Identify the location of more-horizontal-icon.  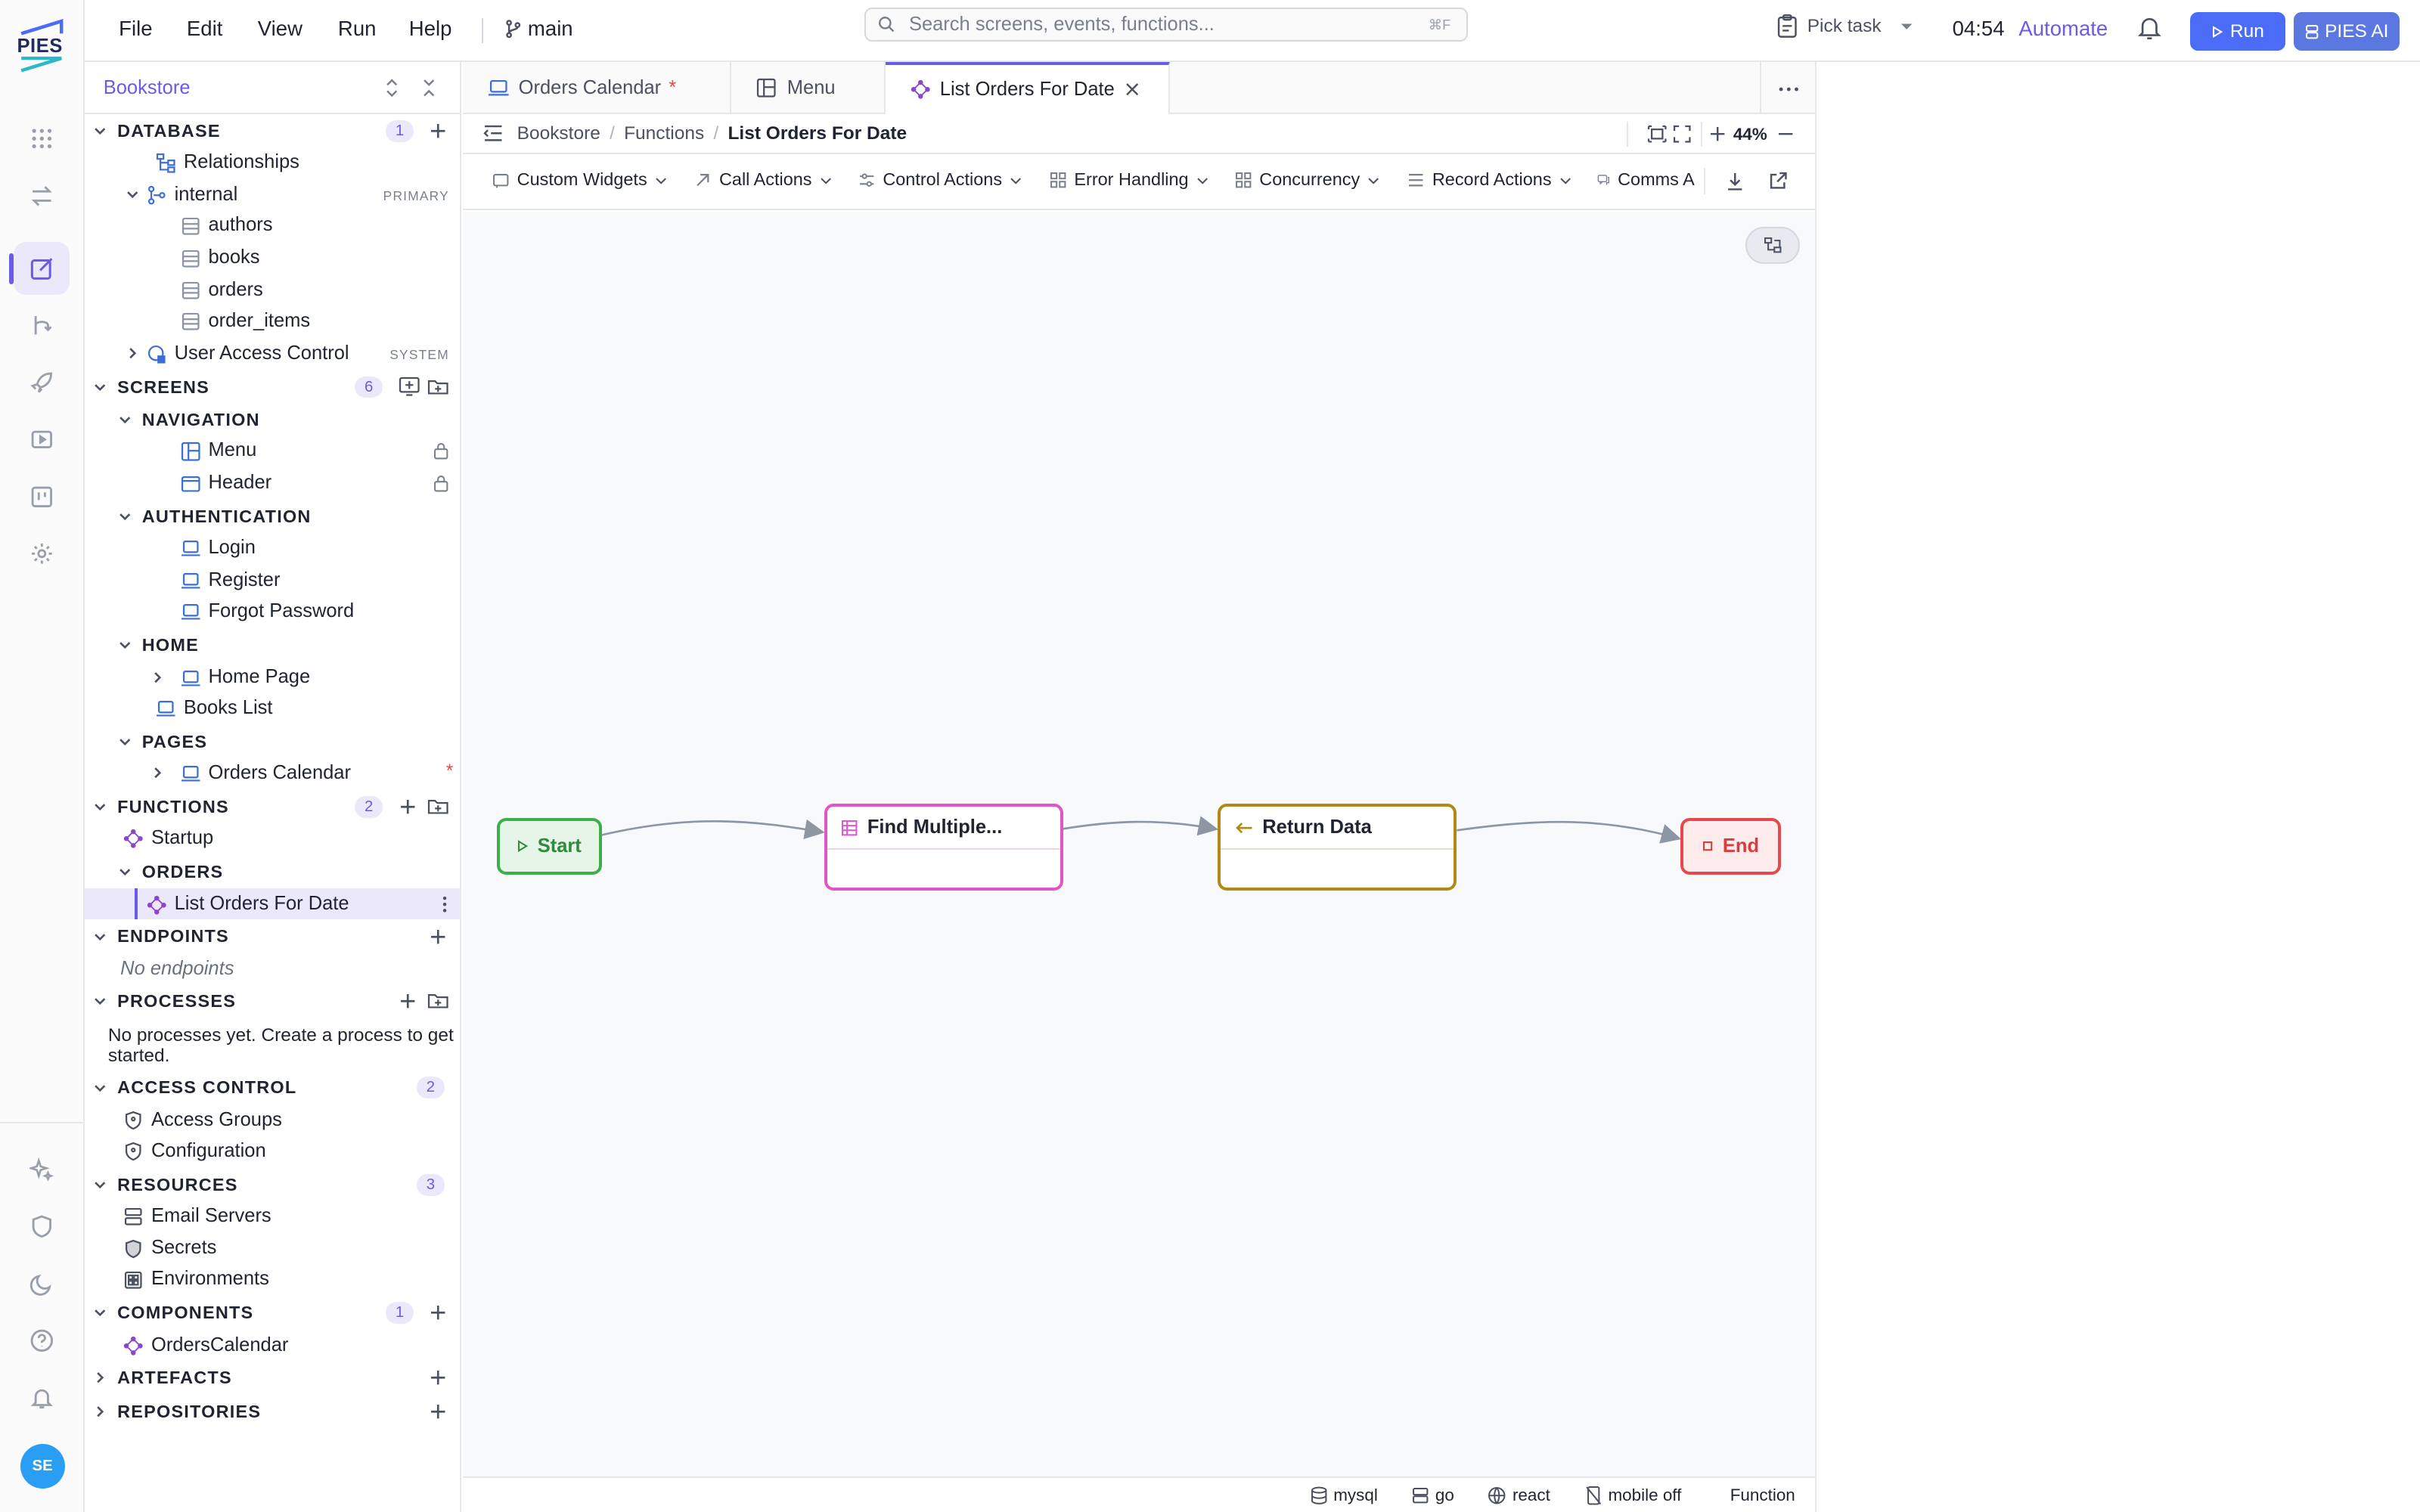
(1789, 89).